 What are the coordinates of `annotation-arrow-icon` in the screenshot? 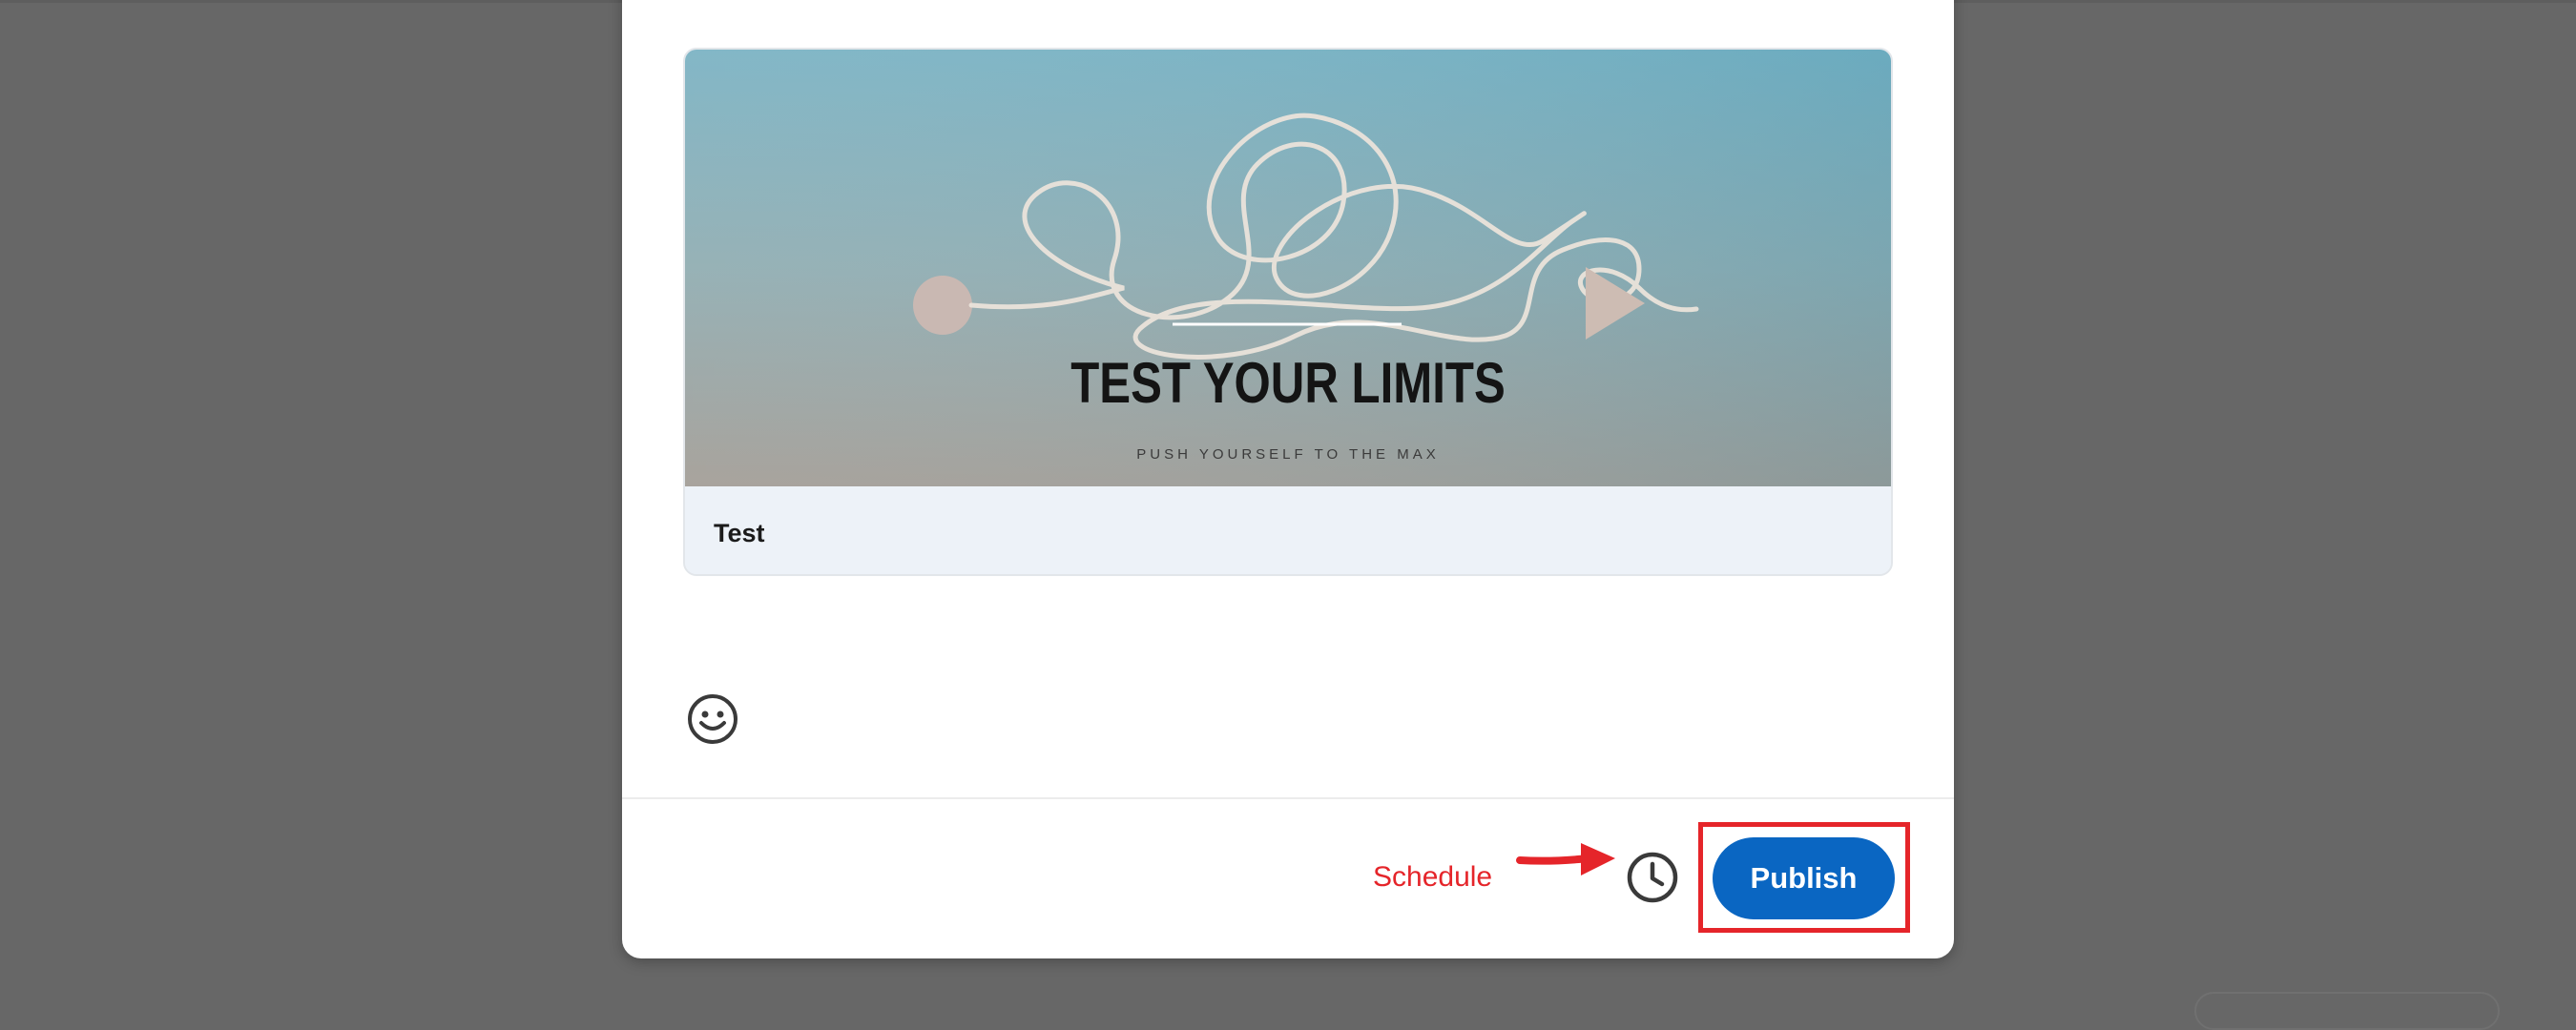 It's located at (1566, 860).